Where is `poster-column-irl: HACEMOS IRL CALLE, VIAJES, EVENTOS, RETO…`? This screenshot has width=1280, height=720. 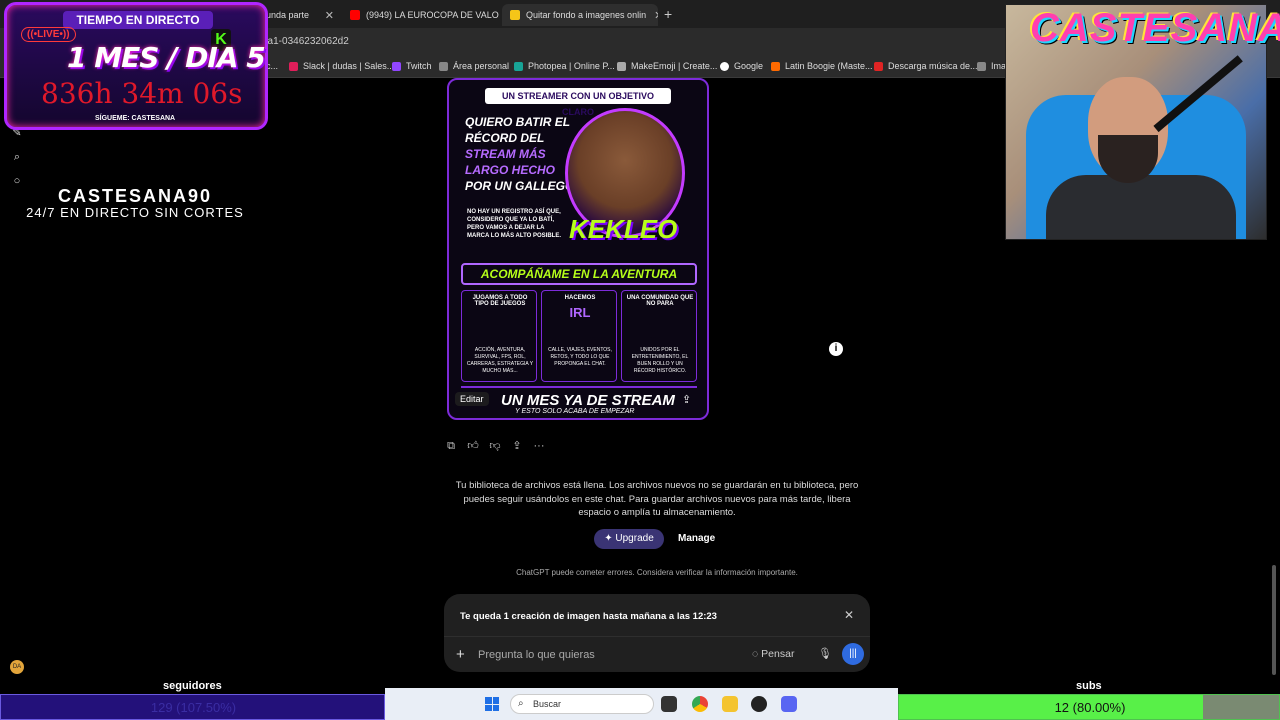 poster-column-irl: HACEMOS IRL CALLE, VIAJES, EVENTOS, RETO… is located at coordinates (579, 336).